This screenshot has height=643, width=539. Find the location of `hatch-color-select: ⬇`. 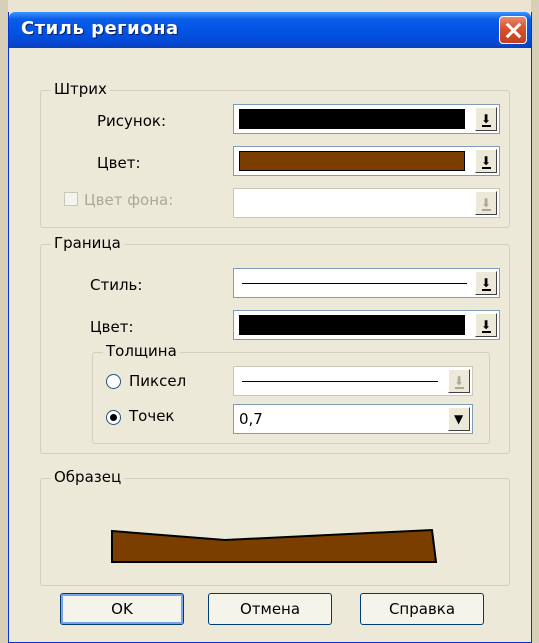

hatch-color-select: ⬇ is located at coordinates (366, 161).